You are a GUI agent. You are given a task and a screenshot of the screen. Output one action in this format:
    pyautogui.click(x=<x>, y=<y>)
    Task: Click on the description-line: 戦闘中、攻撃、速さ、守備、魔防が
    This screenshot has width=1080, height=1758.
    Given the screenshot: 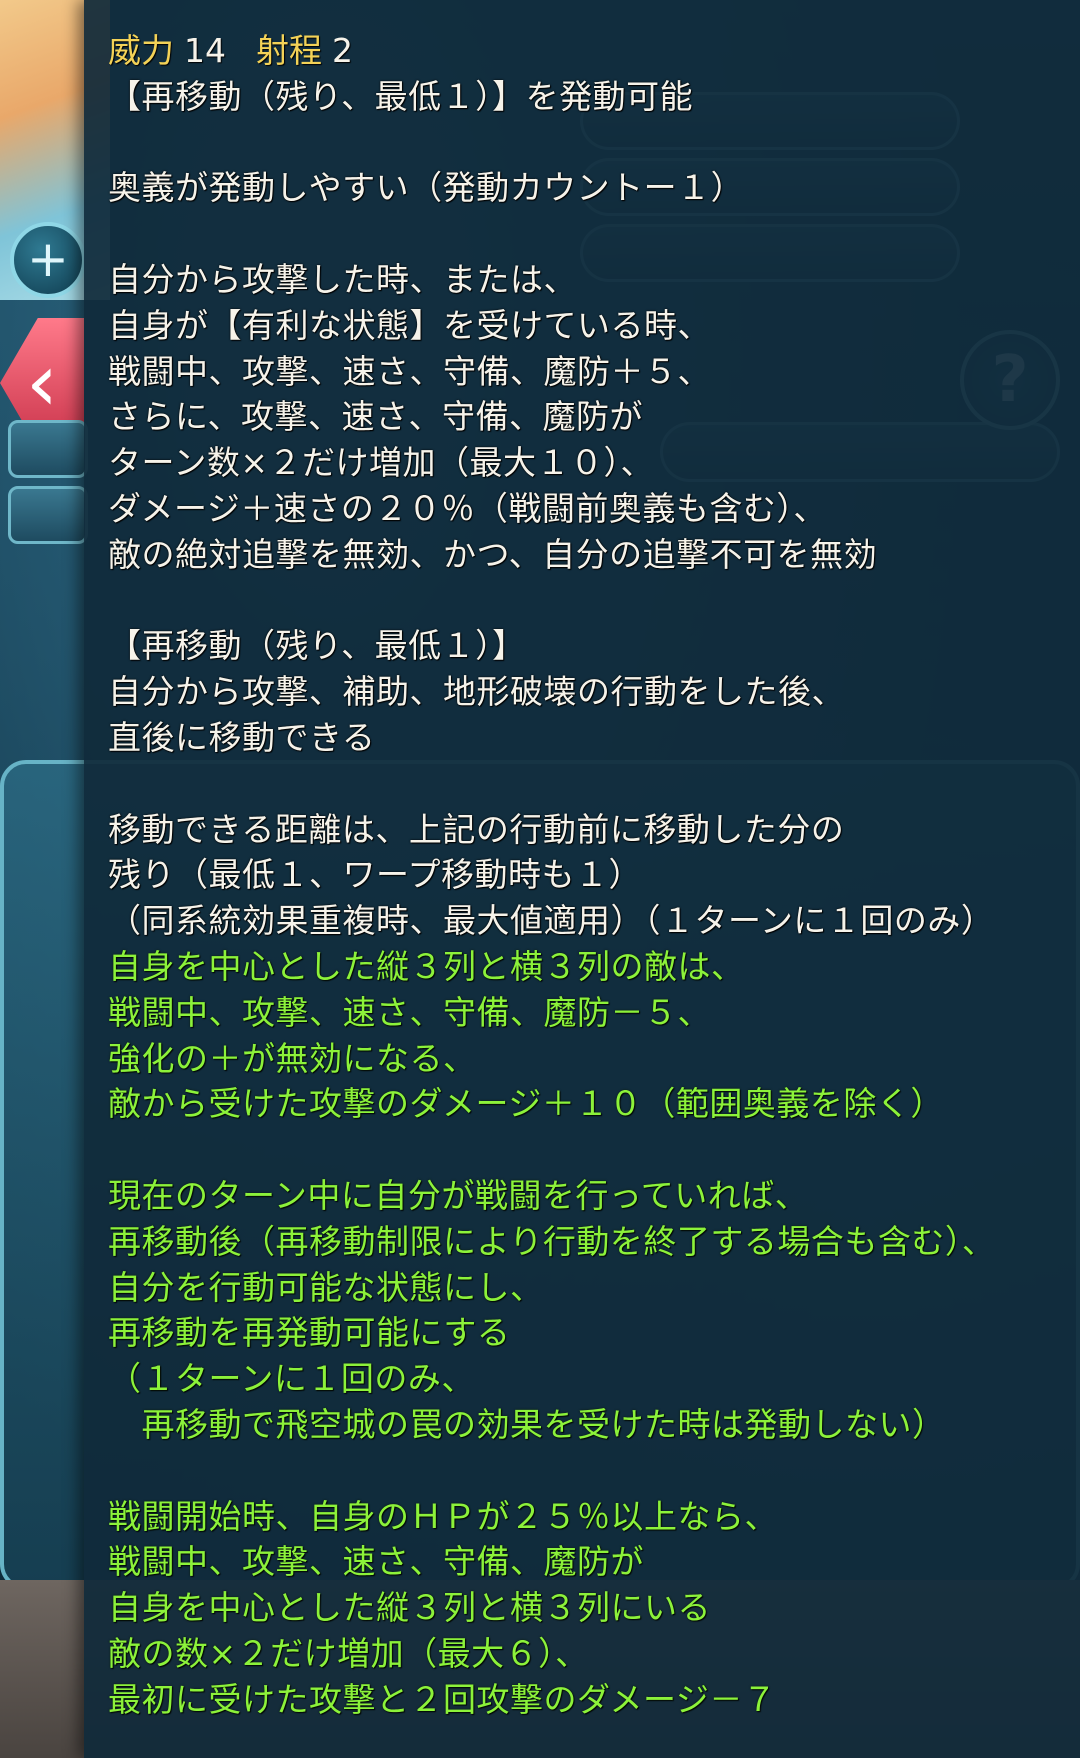 What is the action you would take?
    pyautogui.click(x=376, y=1562)
    